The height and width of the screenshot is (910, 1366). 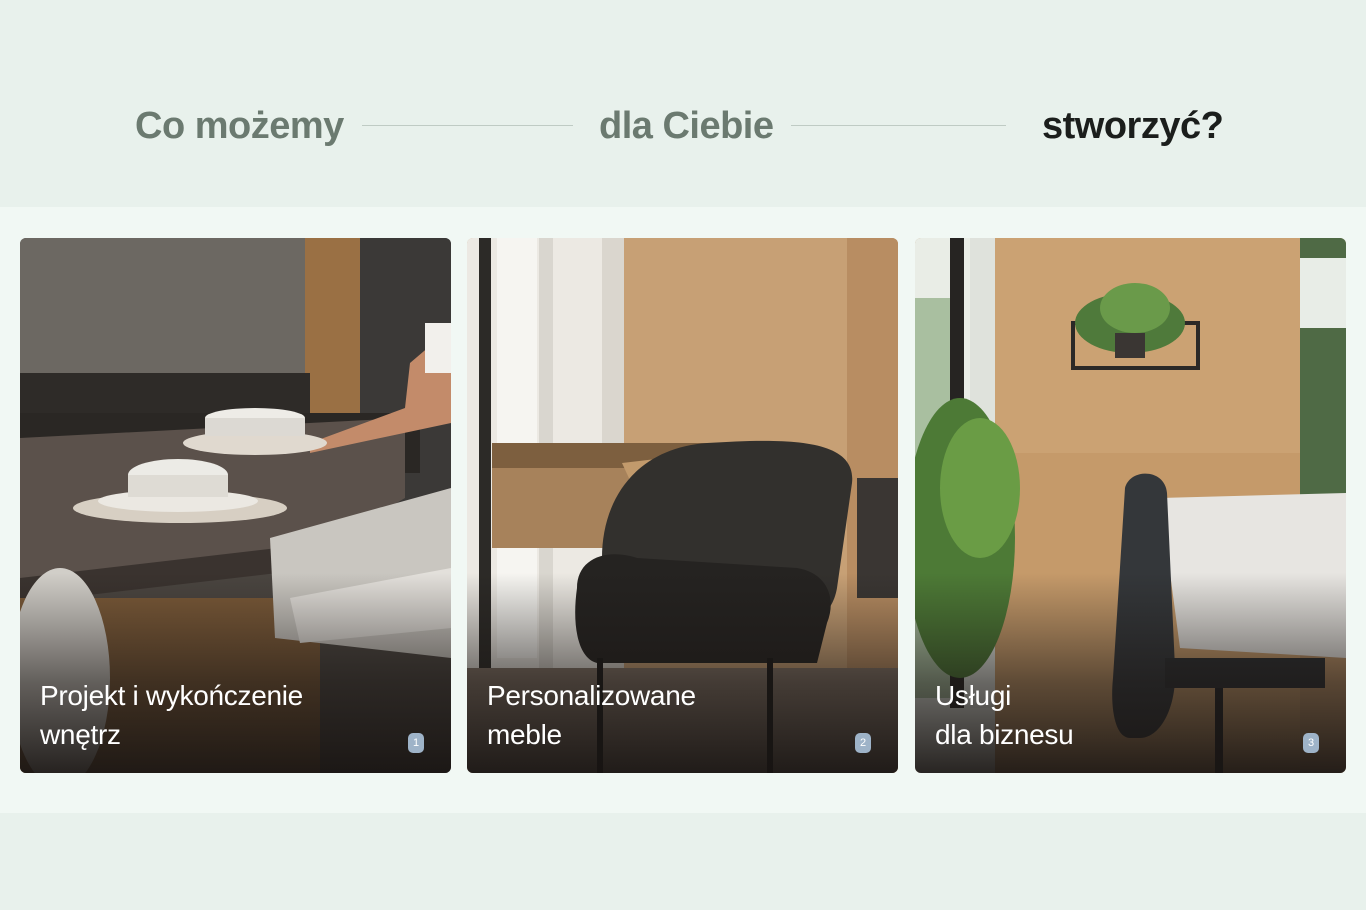 What do you see at coordinates (1311, 743) in the screenshot?
I see `card-number-badge: 3` at bounding box center [1311, 743].